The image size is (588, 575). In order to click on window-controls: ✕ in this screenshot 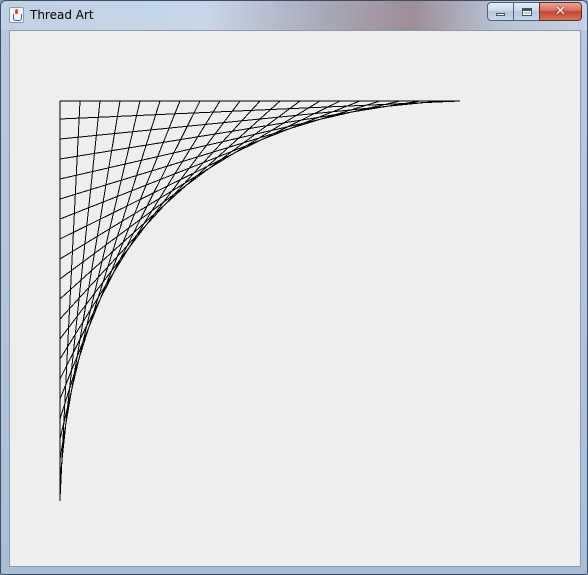, I will do `click(534, 11)`.